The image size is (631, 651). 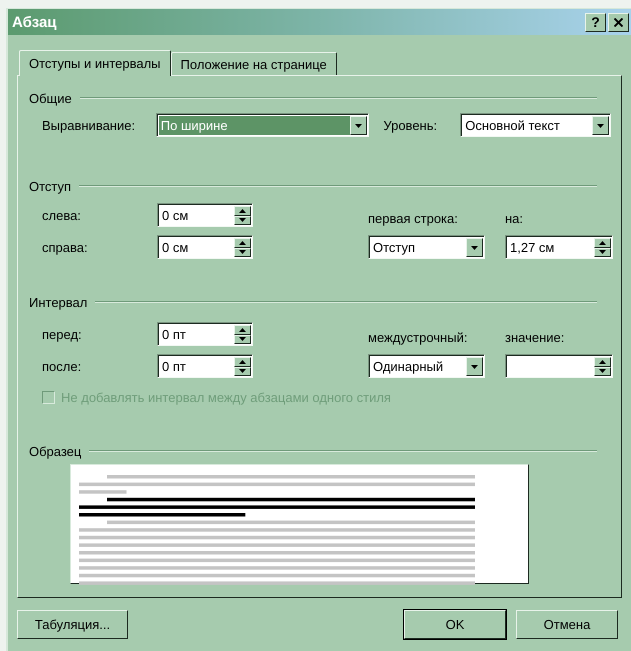 I want to click on spin-field: 1,27 см, so click(x=559, y=247).